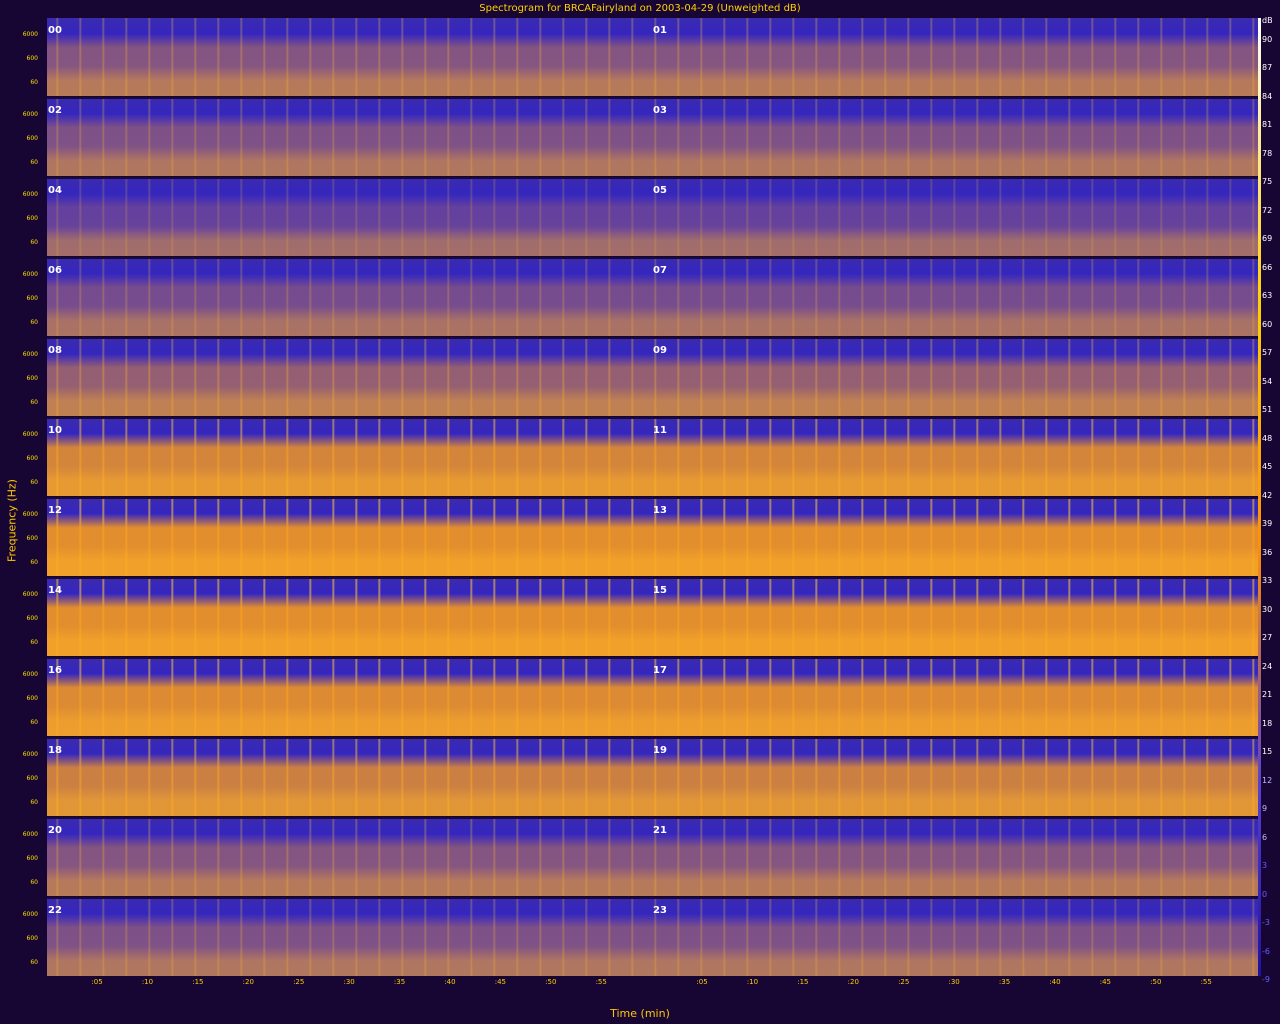 Image resolution: width=1280 pixels, height=1024 pixels. Describe the element at coordinates (660, 750) in the screenshot. I see `hour-label: 19` at that location.